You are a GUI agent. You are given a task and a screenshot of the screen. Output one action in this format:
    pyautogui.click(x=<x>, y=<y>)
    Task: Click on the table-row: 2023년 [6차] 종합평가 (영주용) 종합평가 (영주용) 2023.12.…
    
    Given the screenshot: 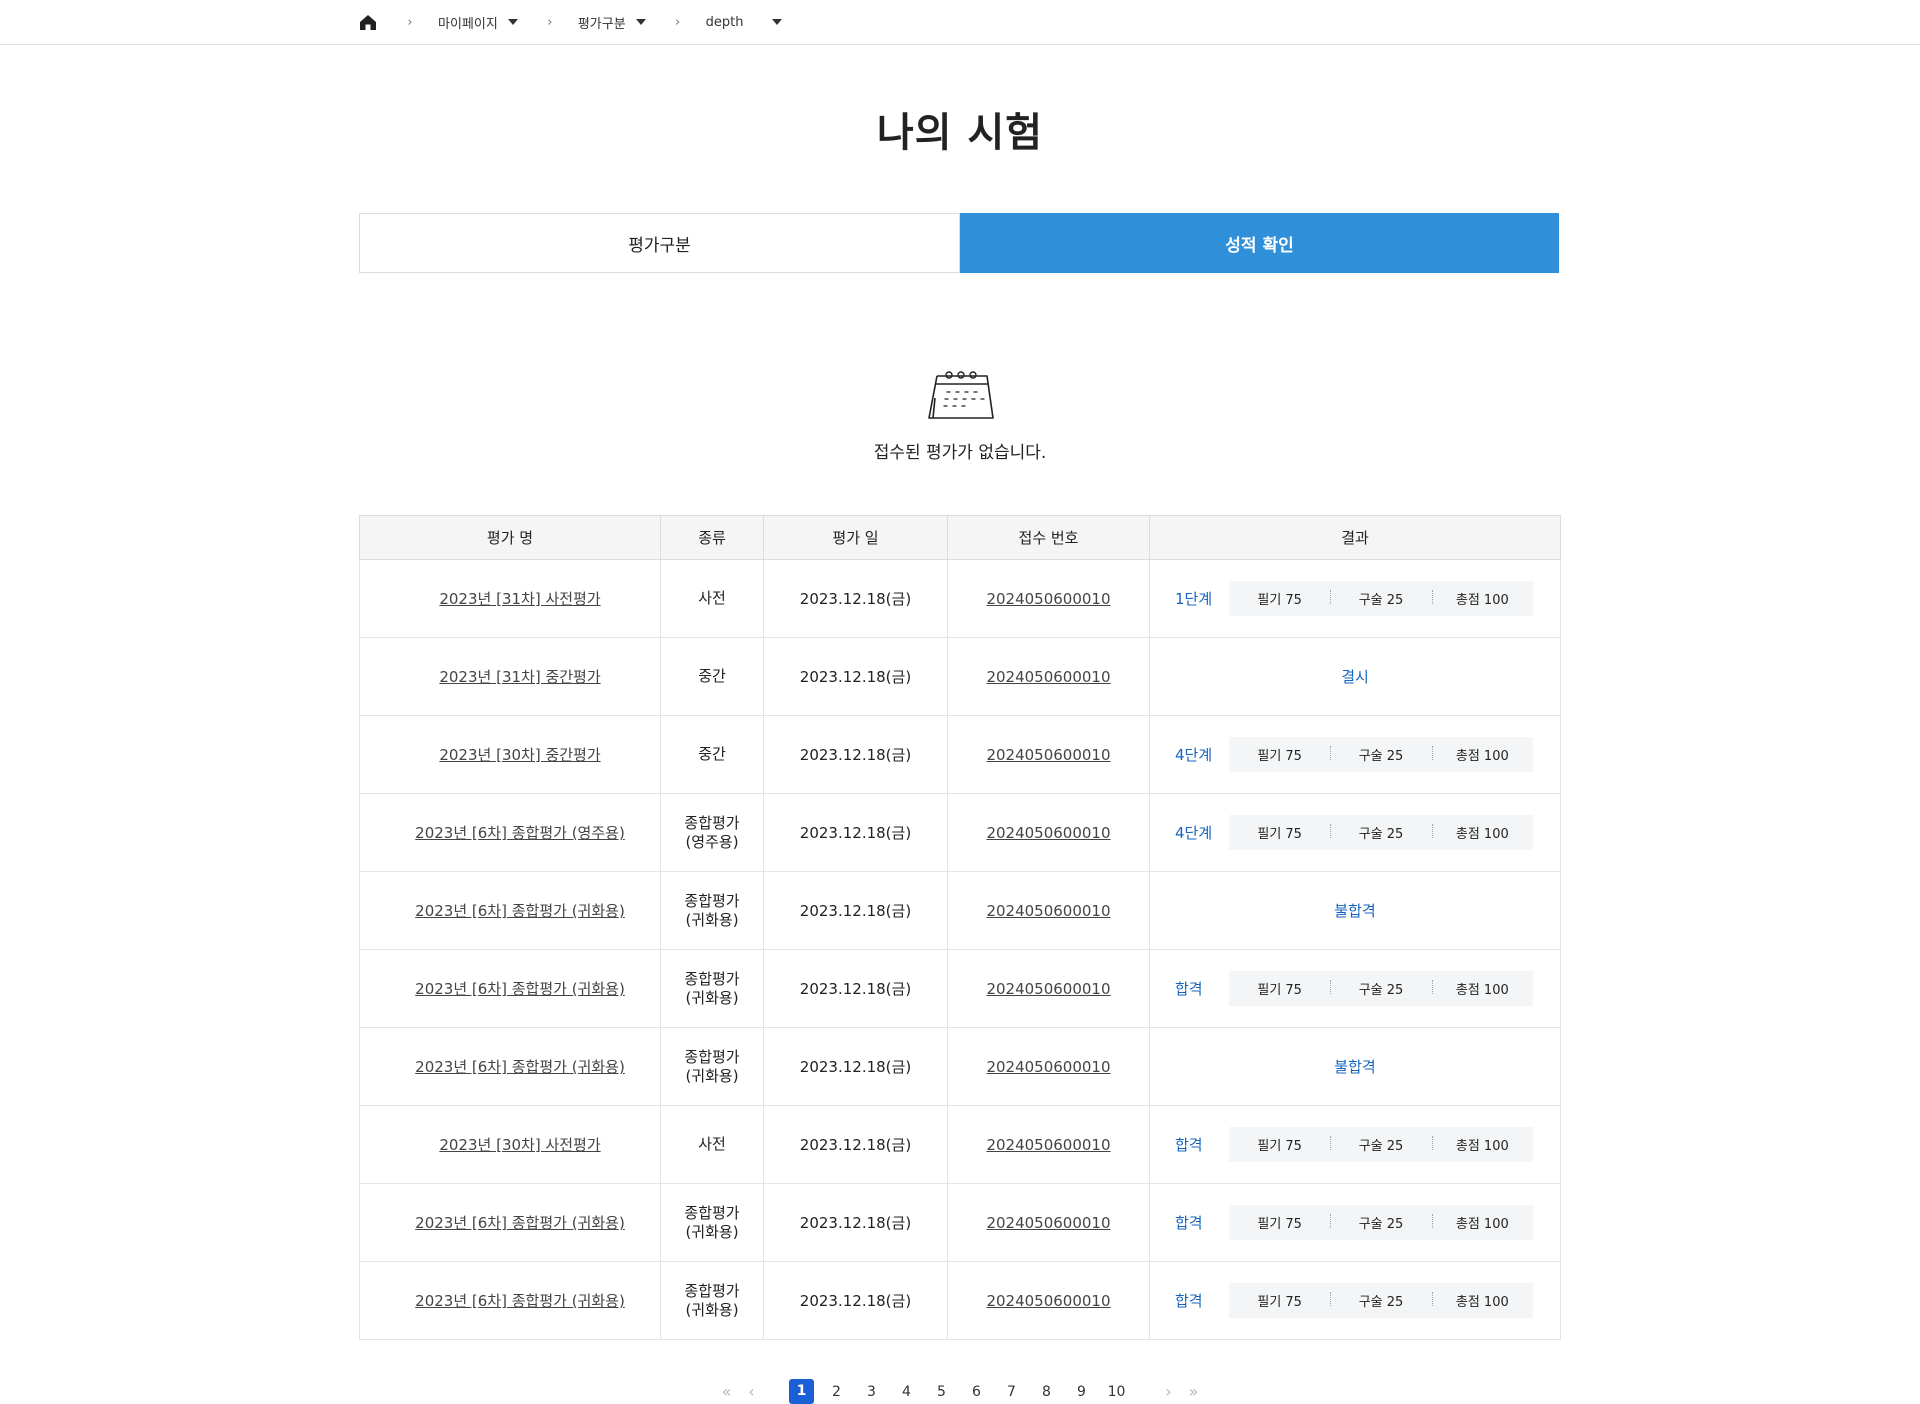 What is the action you would take?
    pyautogui.click(x=960, y=832)
    